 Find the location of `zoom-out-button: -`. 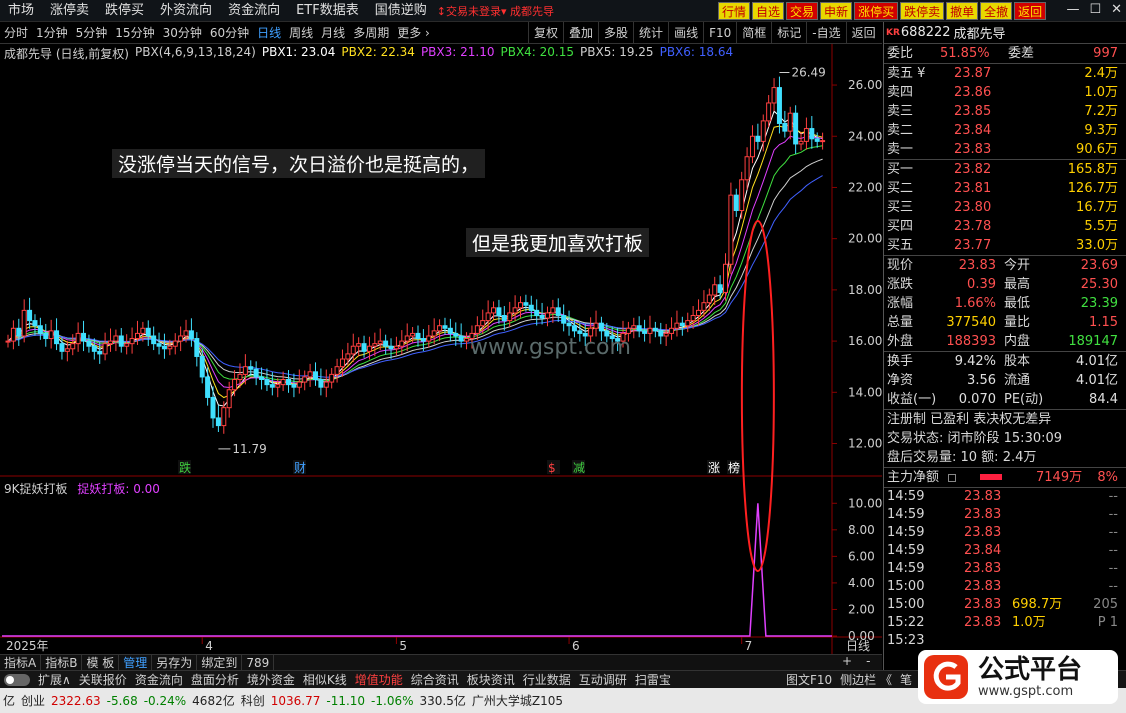

zoom-out-button: - is located at coordinates (868, 662).